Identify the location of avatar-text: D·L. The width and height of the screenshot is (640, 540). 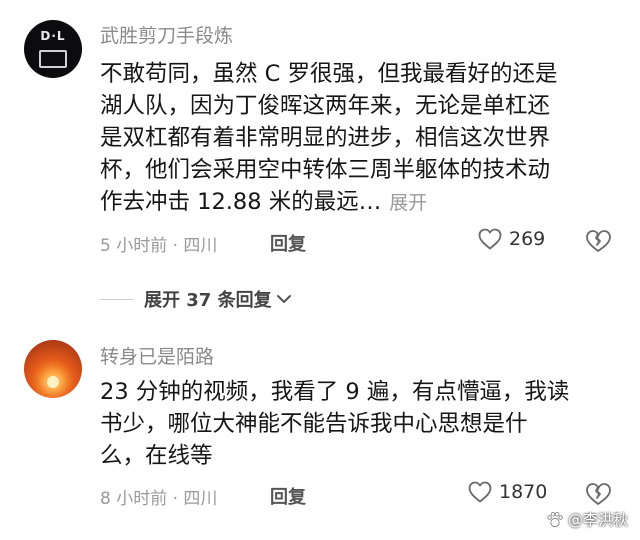
(53, 36).